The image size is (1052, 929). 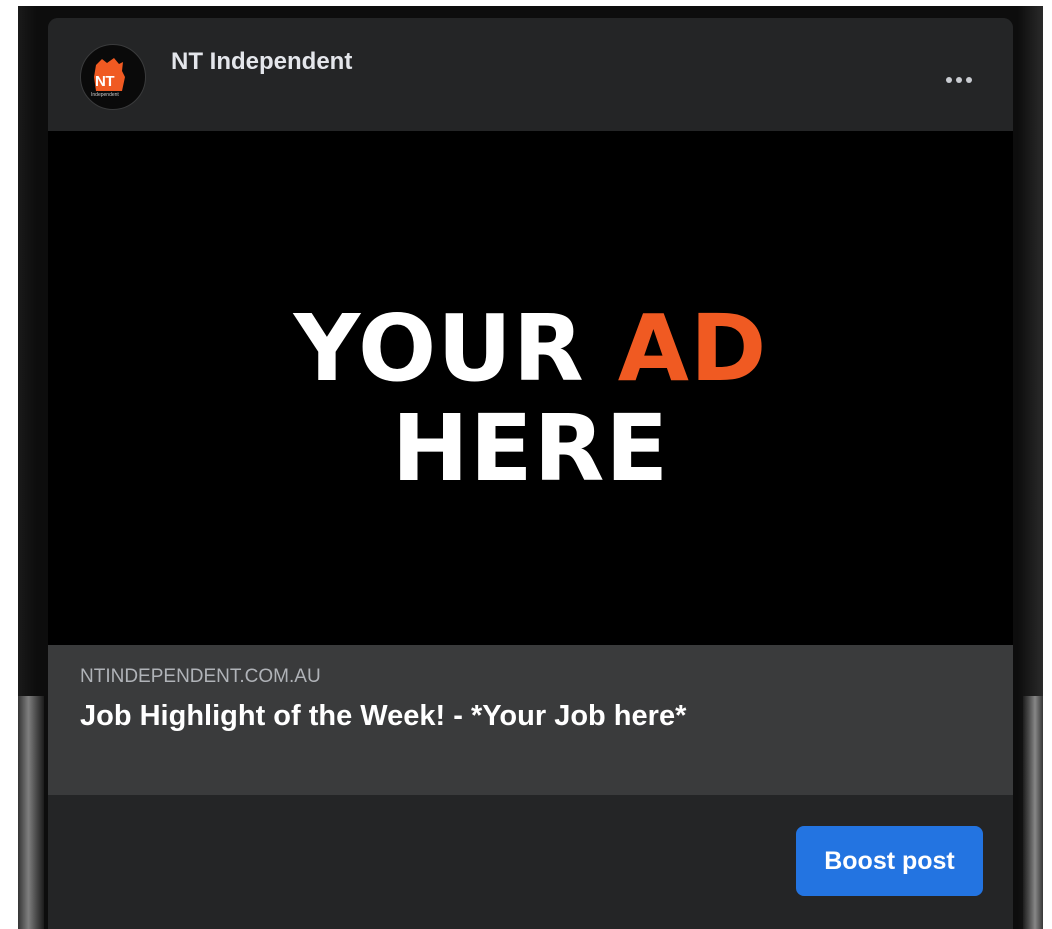 I want to click on frame-edge-right, so click(x=1033, y=812).